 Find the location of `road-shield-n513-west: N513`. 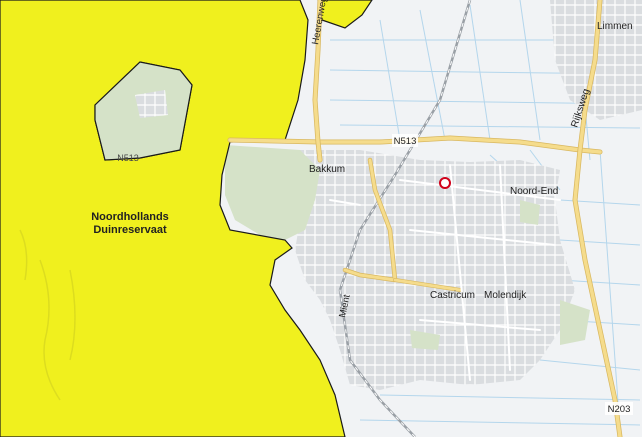

road-shield-n513-west: N513 is located at coordinates (128, 158).